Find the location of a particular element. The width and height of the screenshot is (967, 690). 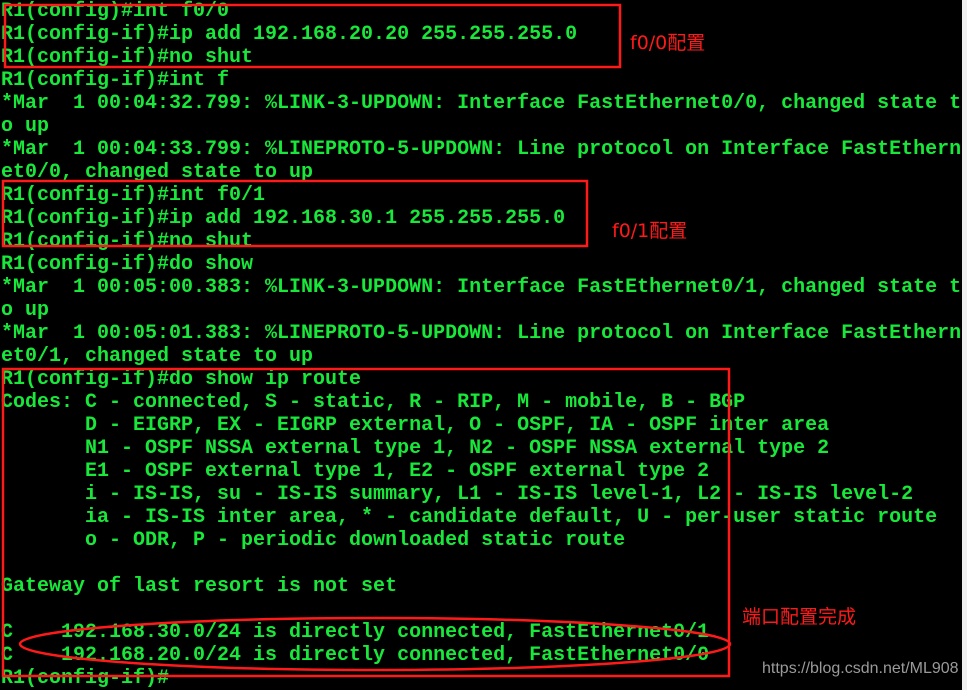

watermark: https://blog.csdn.net/ML908 is located at coordinates (860, 668).